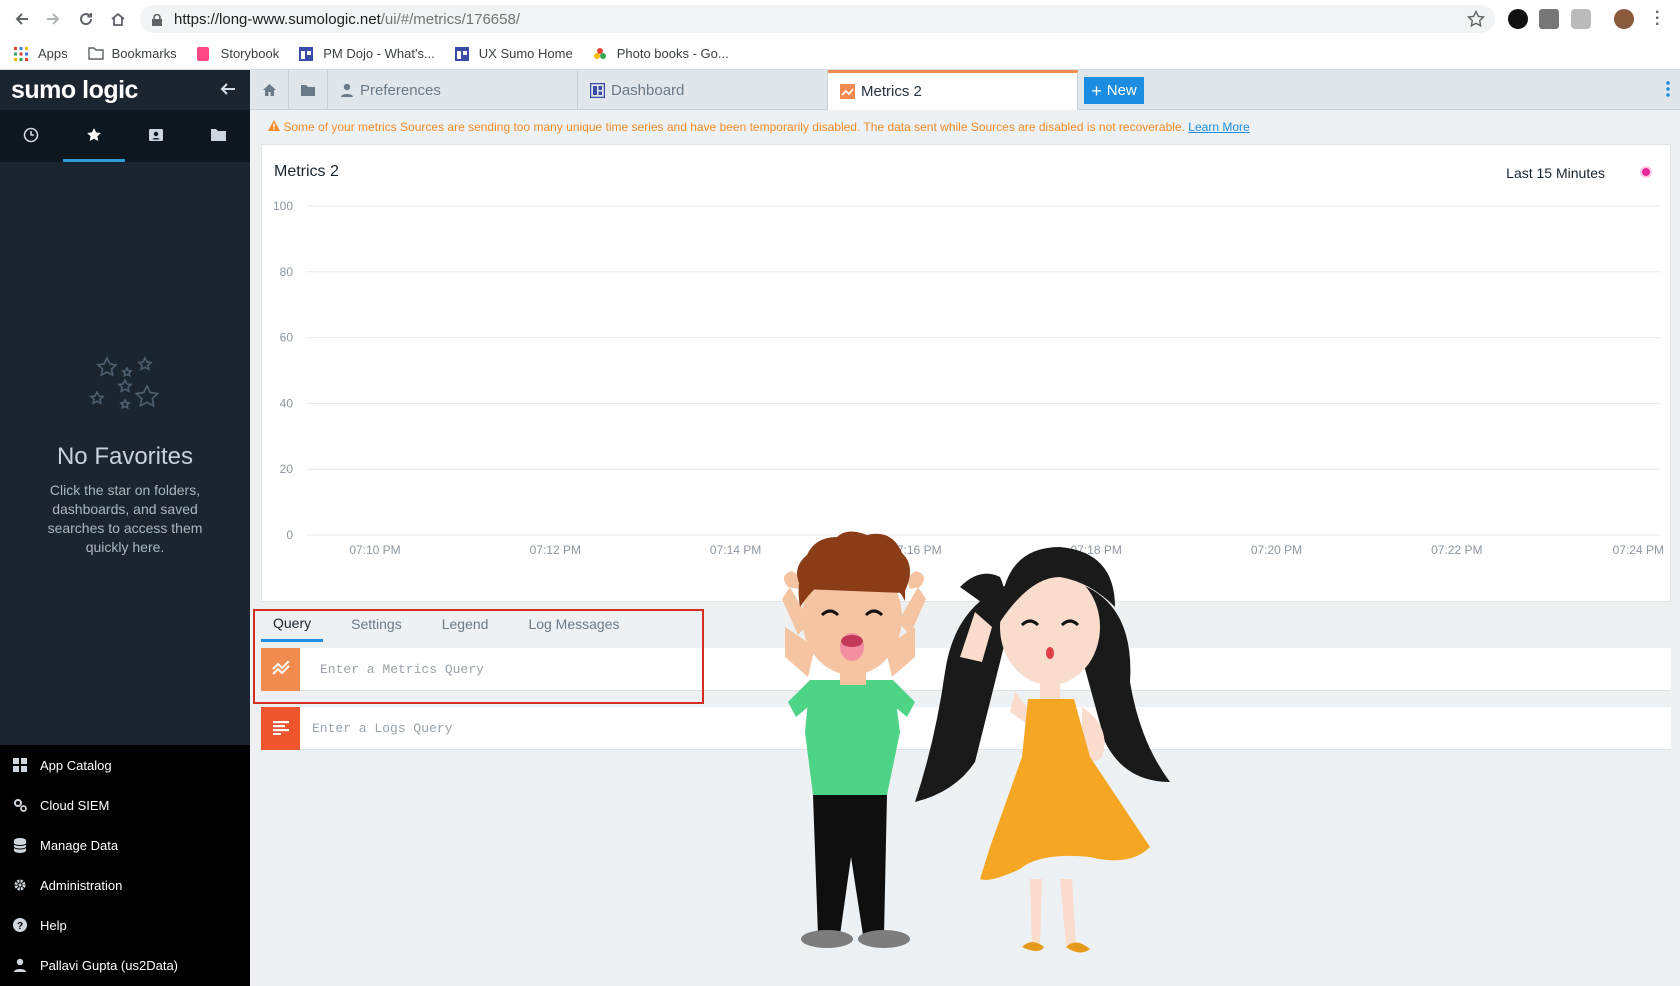  What do you see at coordinates (79, 845) in the screenshot?
I see `sidebar-item-label: Manage Data` at bounding box center [79, 845].